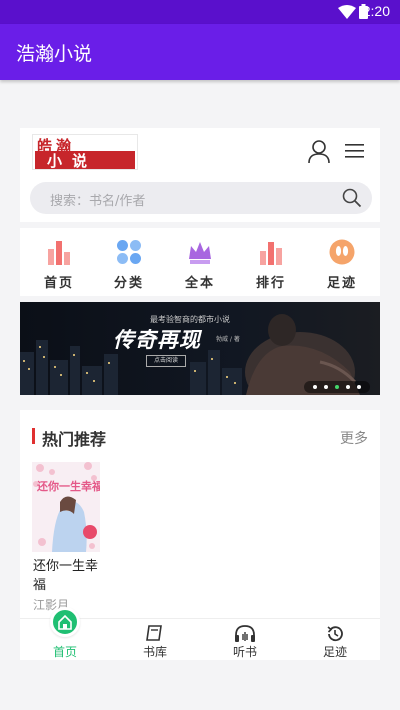 This screenshot has width=400, height=710. Describe the element at coordinates (166, 361) in the screenshot. I see `banner-read-button: 点击阅读` at that location.